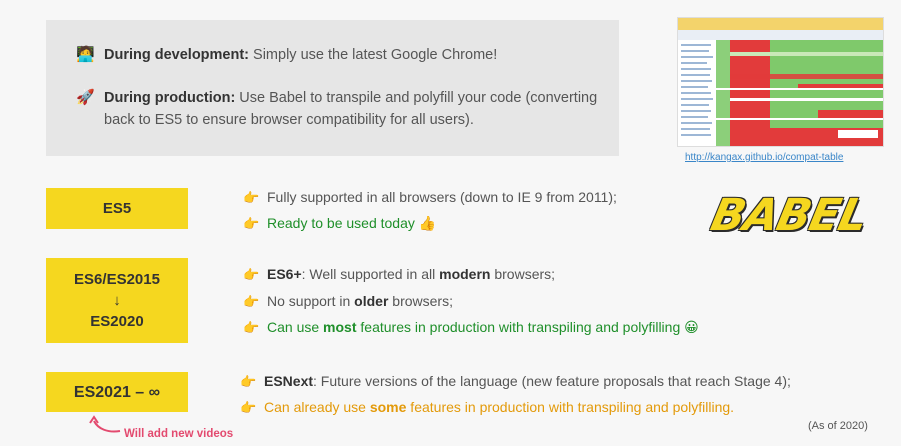 Image resolution: width=901 pixels, height=446 pixels. What do you see at coordinates (179, 434) in the screenshot?
I see `will-add-videos-note: Will add new videos` at bounding box center [179, 434].